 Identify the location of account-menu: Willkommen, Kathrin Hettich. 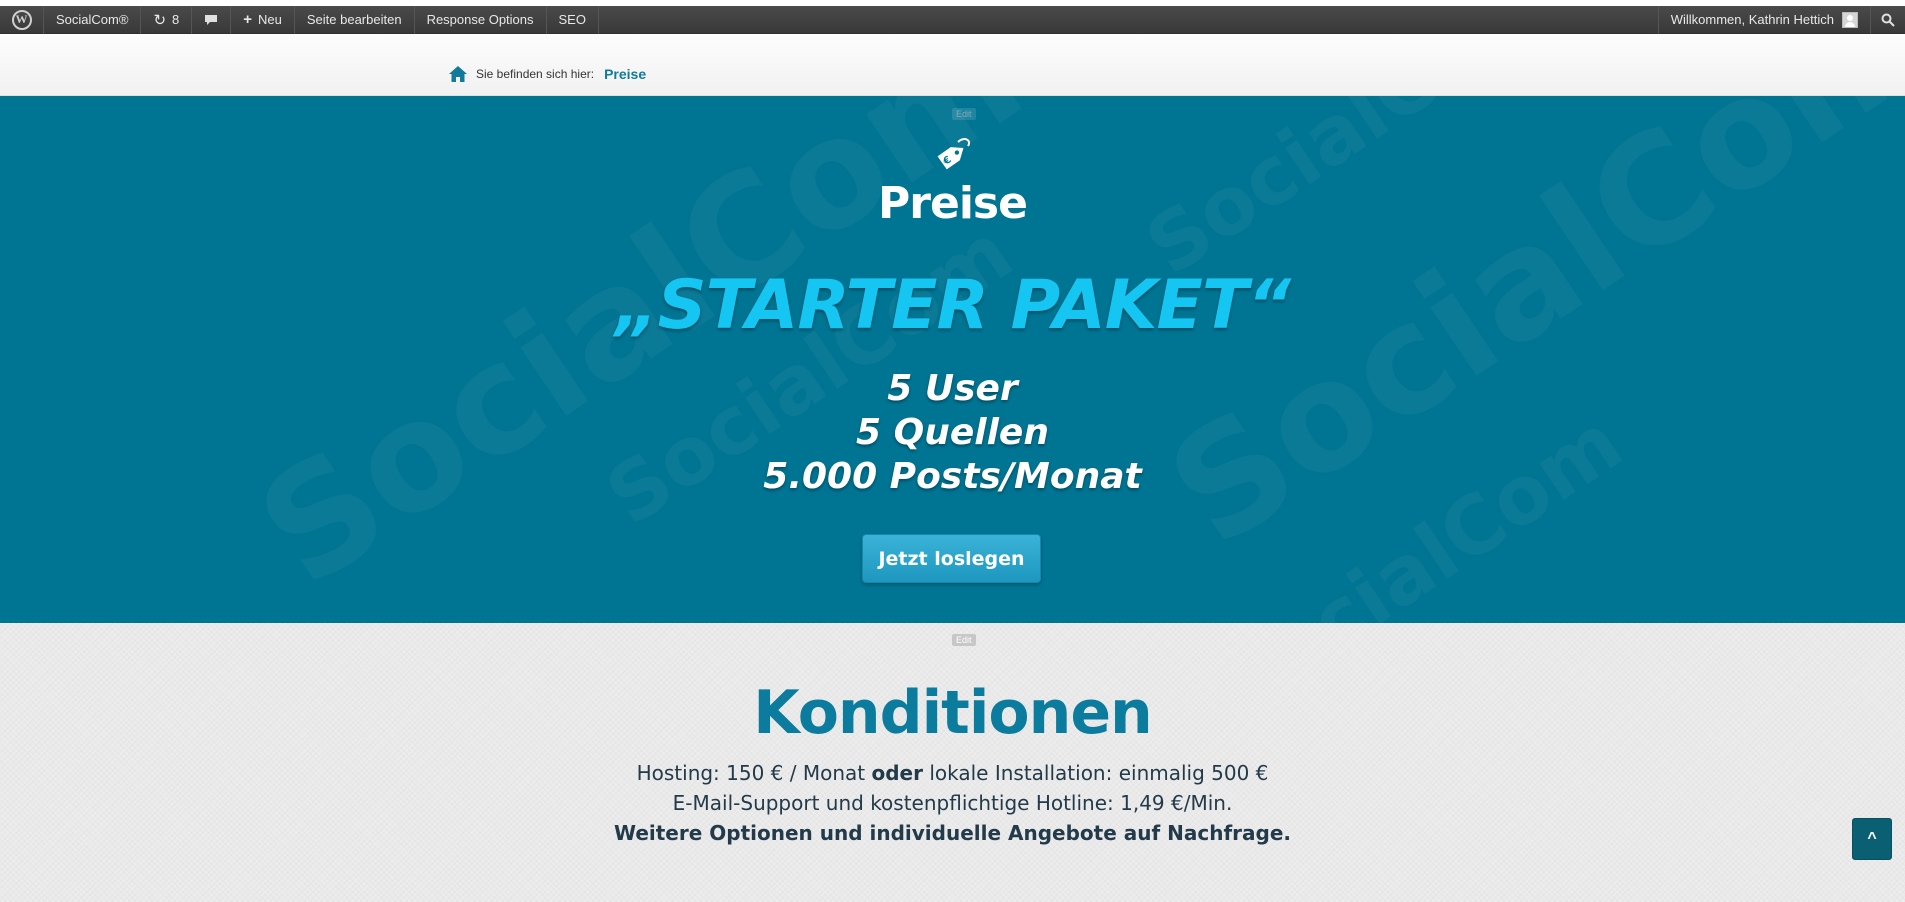
(1763, 19).